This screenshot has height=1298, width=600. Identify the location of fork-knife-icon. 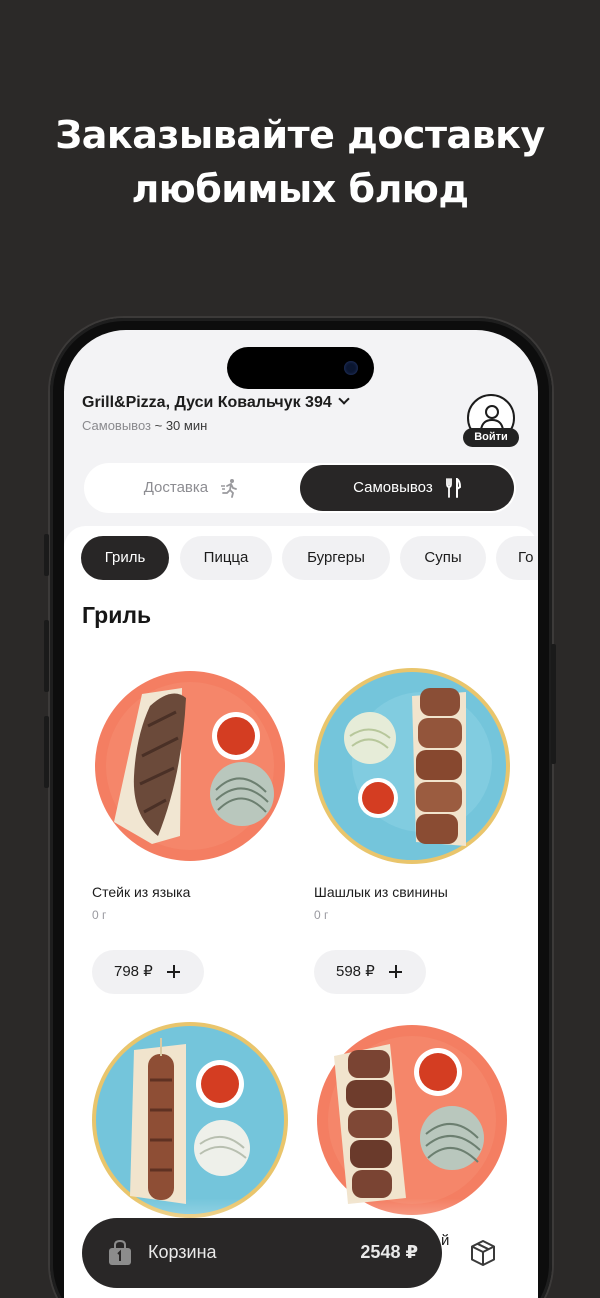
(453, 488).